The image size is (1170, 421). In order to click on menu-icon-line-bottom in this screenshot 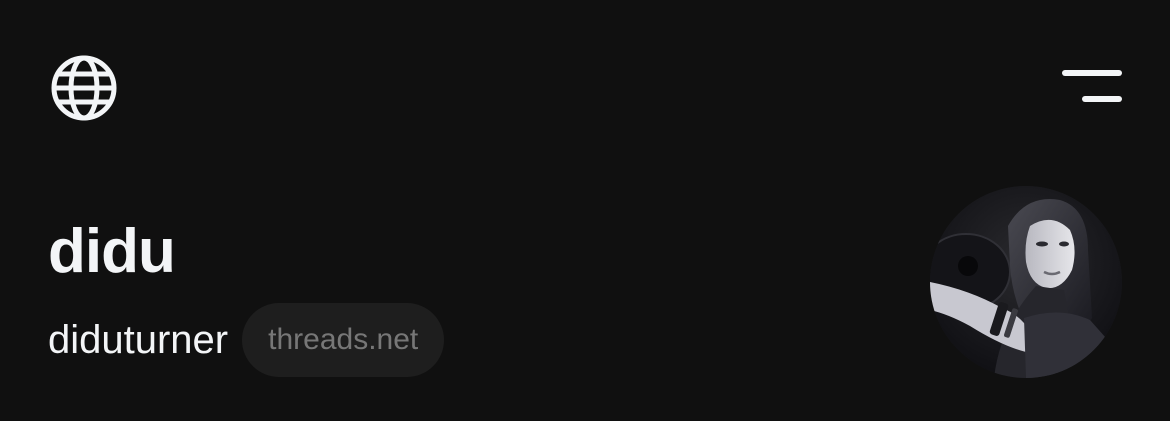, I will do `click(1102, 99)`.